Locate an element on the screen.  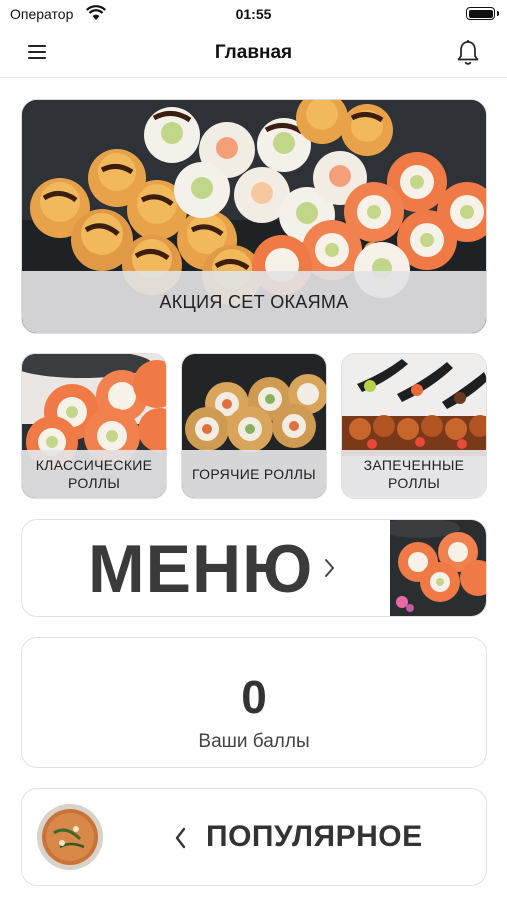
category-label: ГОРЯЧИЕ РОЛЛЫ is located at coordinates (254, 474).